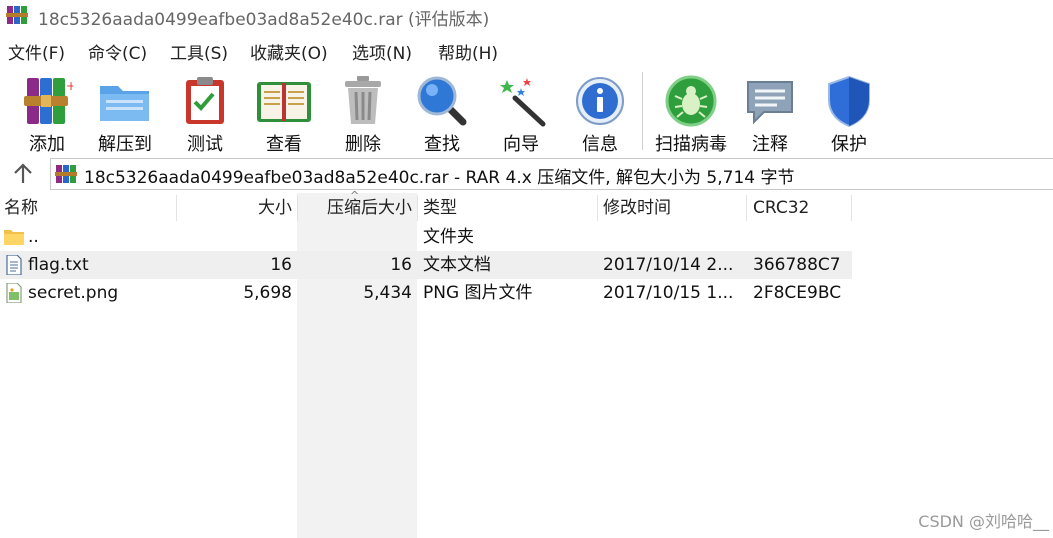 This screenshot has width=1053, height=538. I want to click on info-icon, so click(600, 101).